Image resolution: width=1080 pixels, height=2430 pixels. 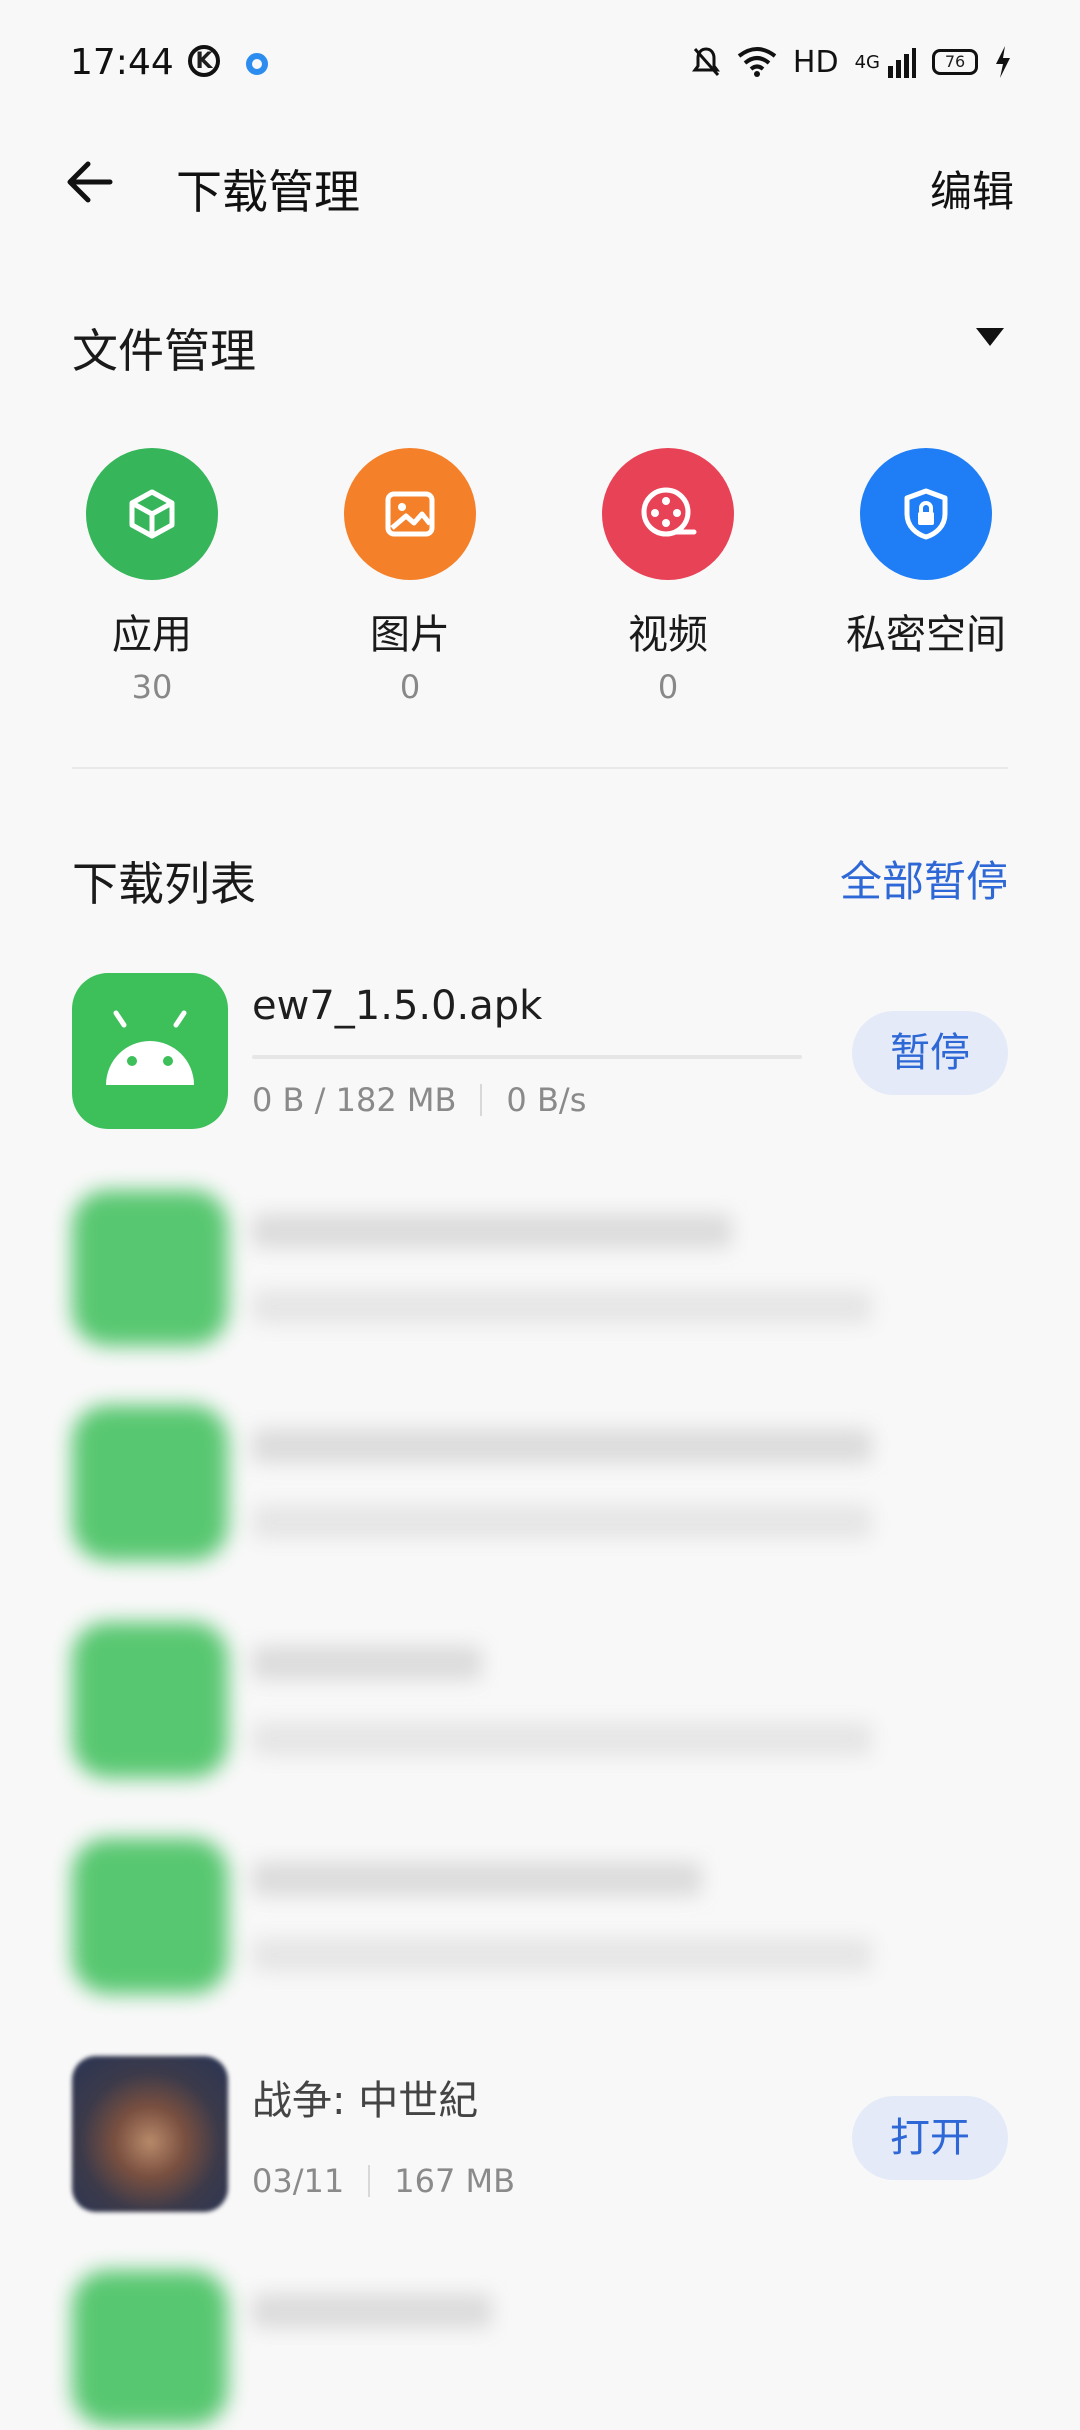 I want to click on status-time: 17:44, so click(x=122, y=62).